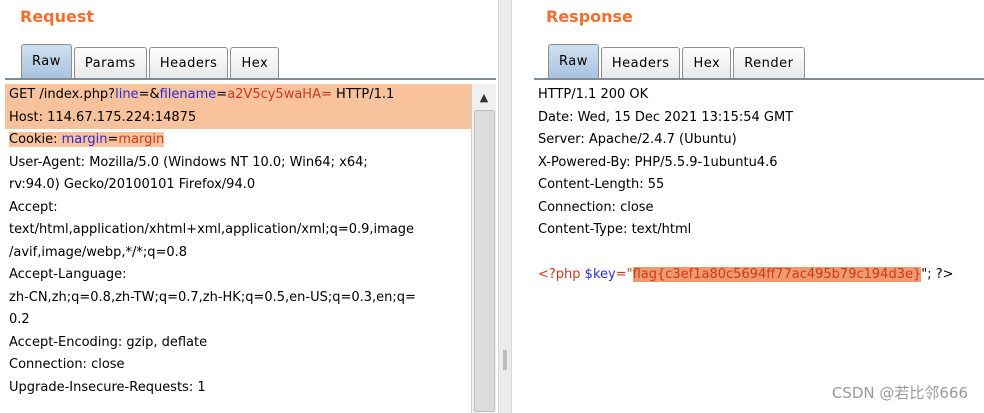 The image size is (984, 413). Describe the element at coordinates (33, 207) in the screenshot. I see `header-line: Accept:` at that location.